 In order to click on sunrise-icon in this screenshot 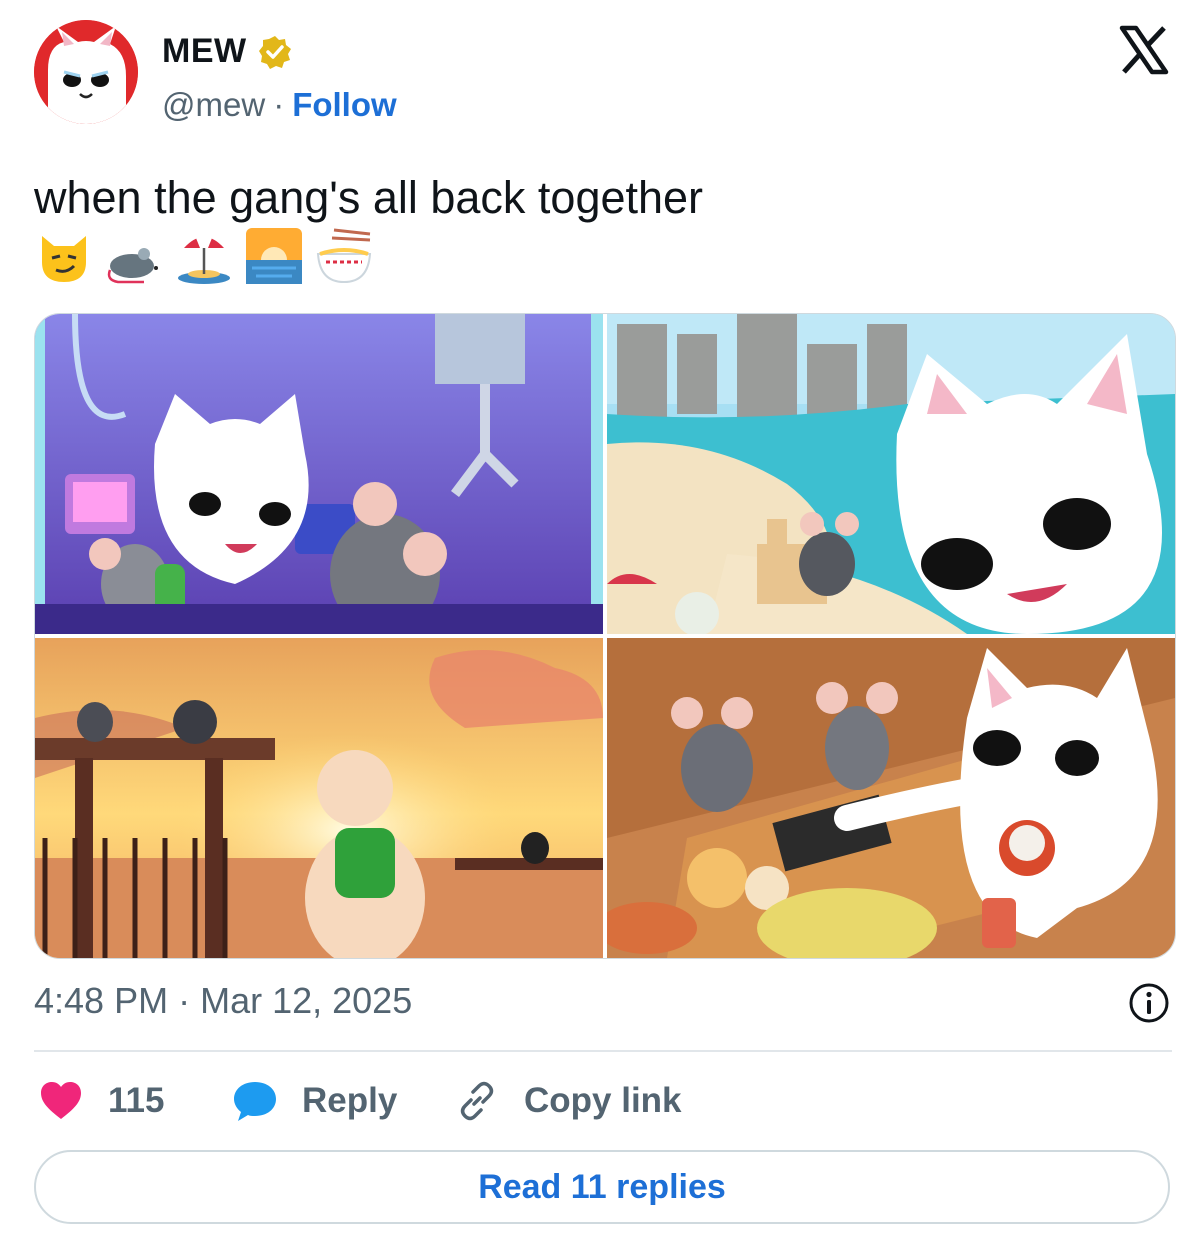, I will do `click(274, 256)`.